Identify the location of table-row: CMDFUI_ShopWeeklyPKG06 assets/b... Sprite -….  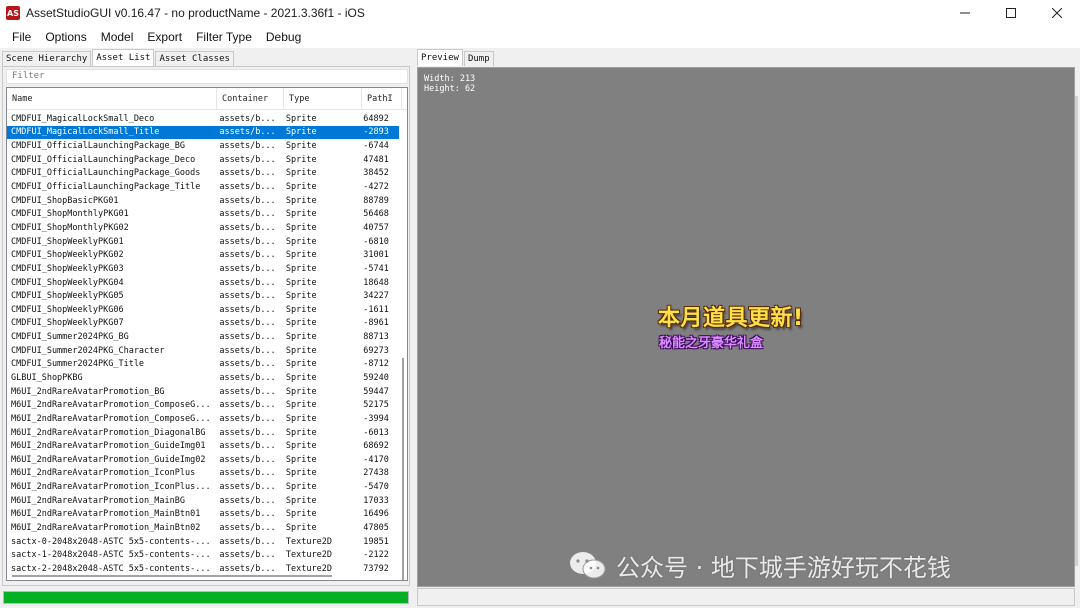
(203, 310).